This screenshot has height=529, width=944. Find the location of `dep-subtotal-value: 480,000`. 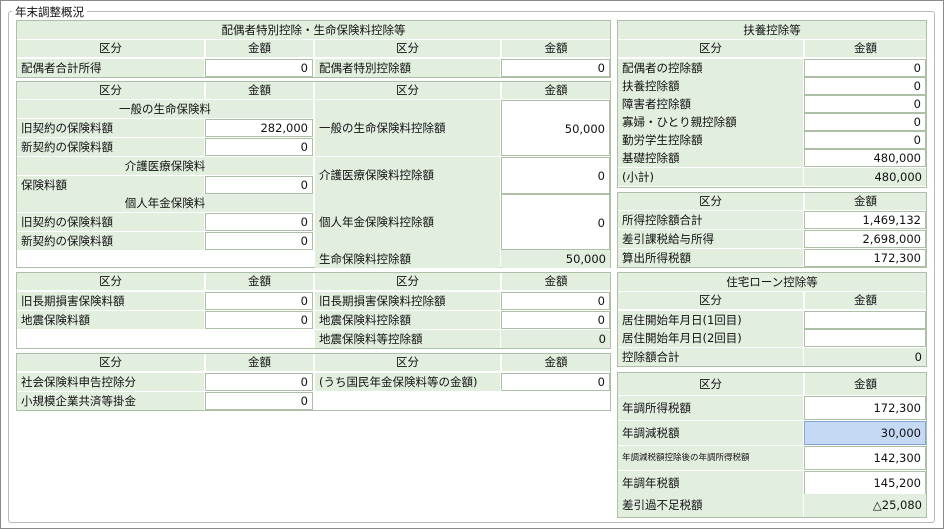

dep-subtotal-value: 480,000 is located at coordinates (865, 177).